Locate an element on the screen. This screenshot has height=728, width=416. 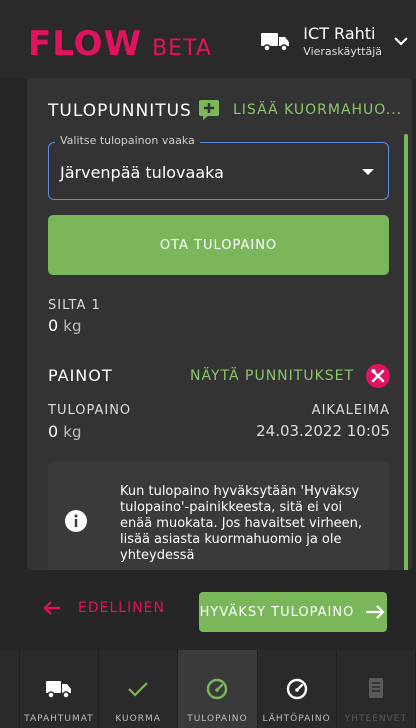
user-name: ICT Rahti is located at coordinates (339, 33).